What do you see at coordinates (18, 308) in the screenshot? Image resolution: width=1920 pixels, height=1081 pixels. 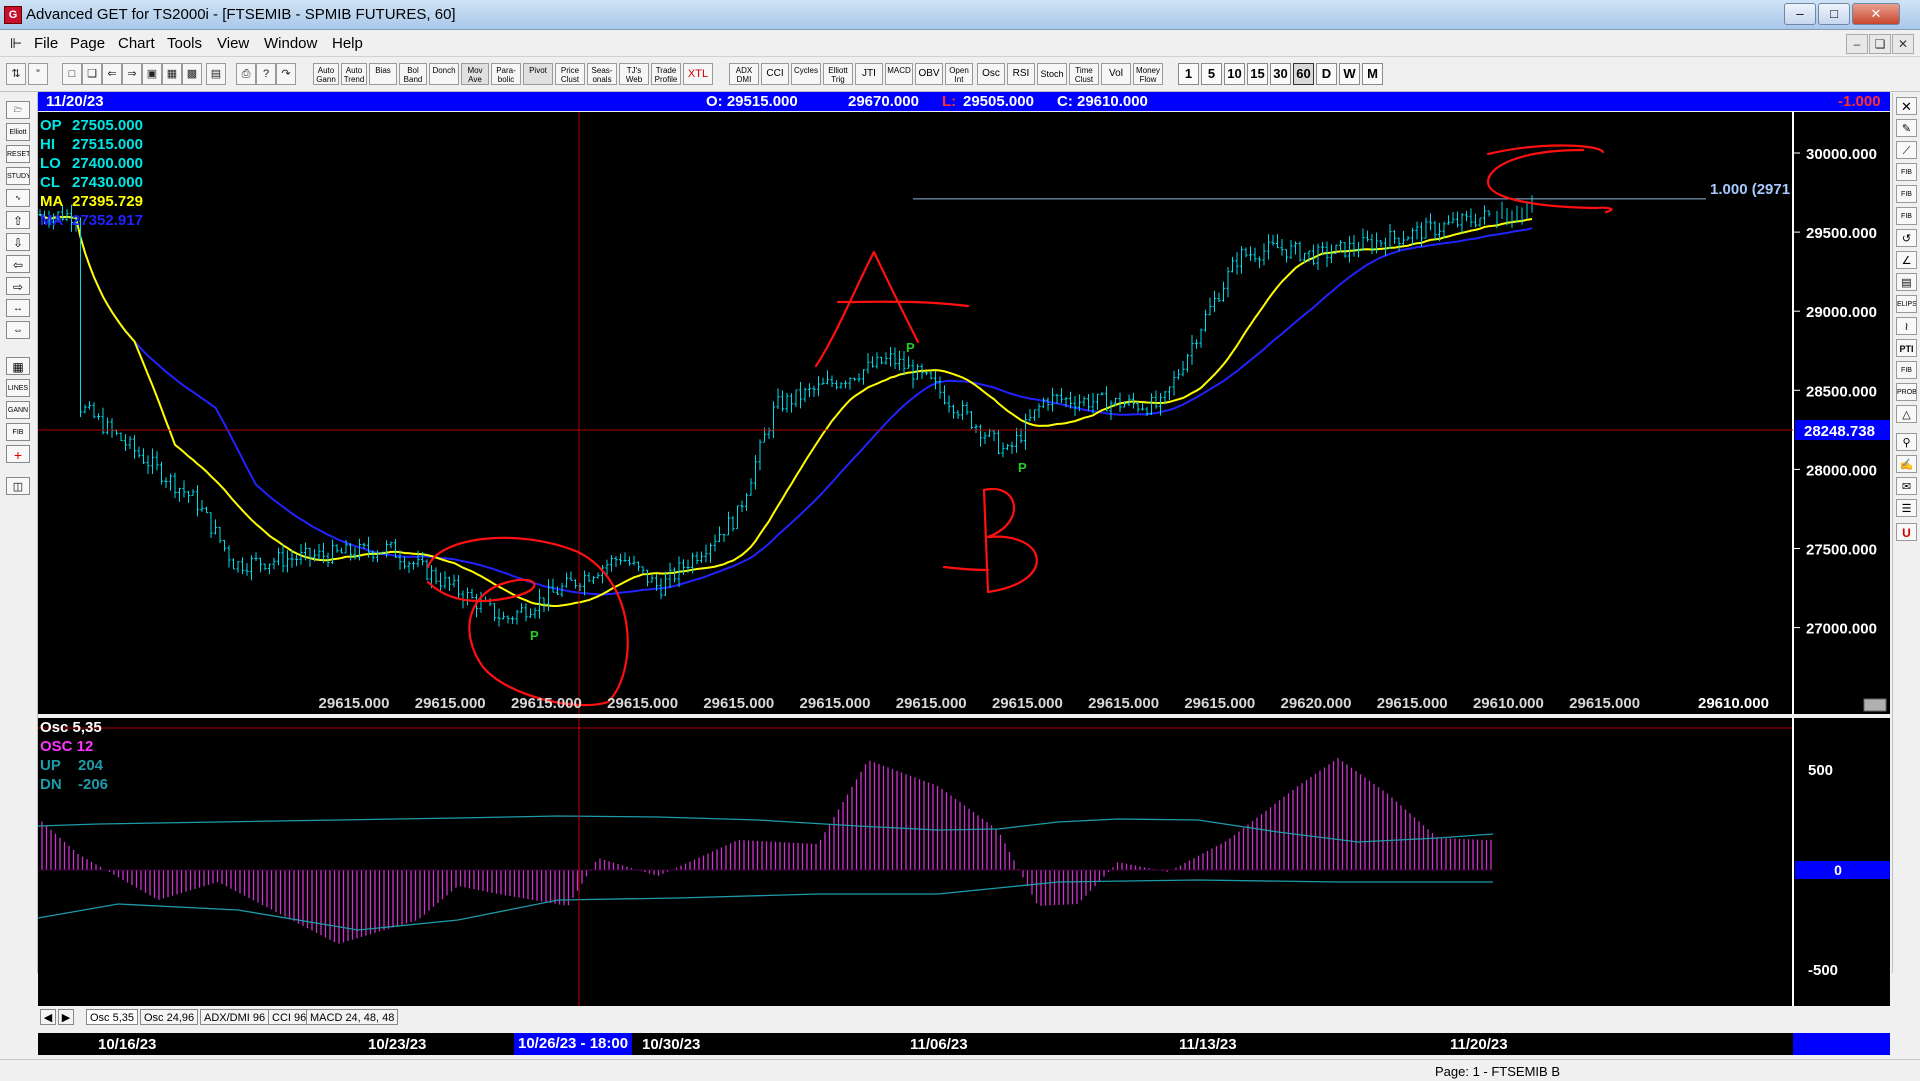 I see `expand-icon: ↔` at bounding box center [18, 308].